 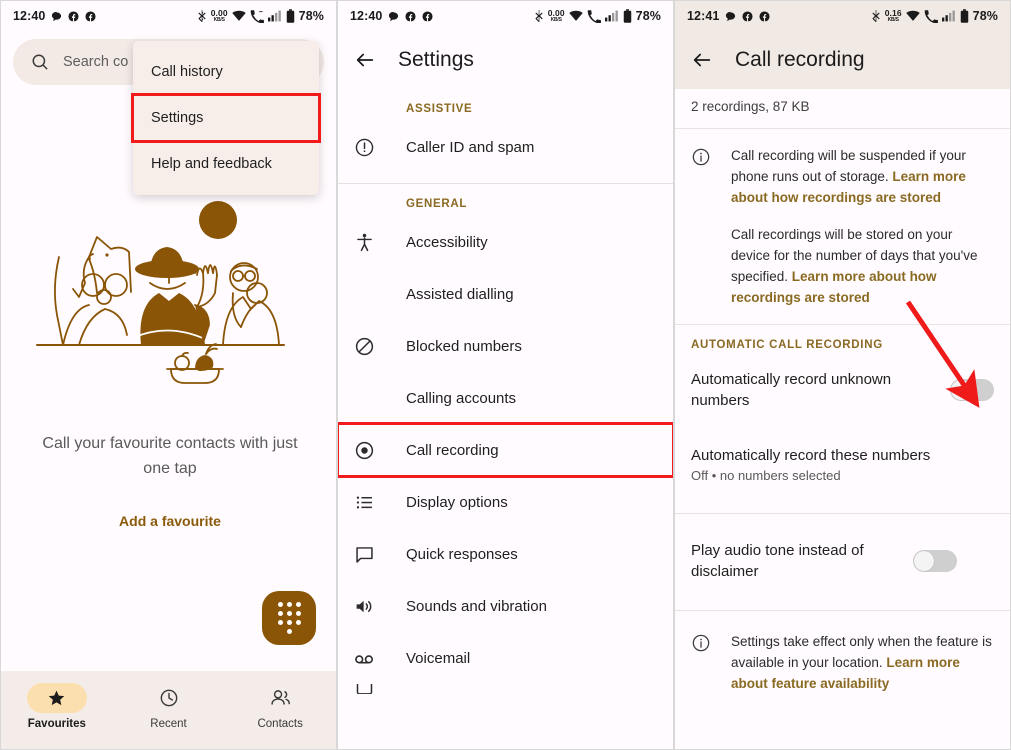 What do you see at coordinates (169, 698) in the screenshot?
I see `clock-icon` at bounding box center [169, 698].